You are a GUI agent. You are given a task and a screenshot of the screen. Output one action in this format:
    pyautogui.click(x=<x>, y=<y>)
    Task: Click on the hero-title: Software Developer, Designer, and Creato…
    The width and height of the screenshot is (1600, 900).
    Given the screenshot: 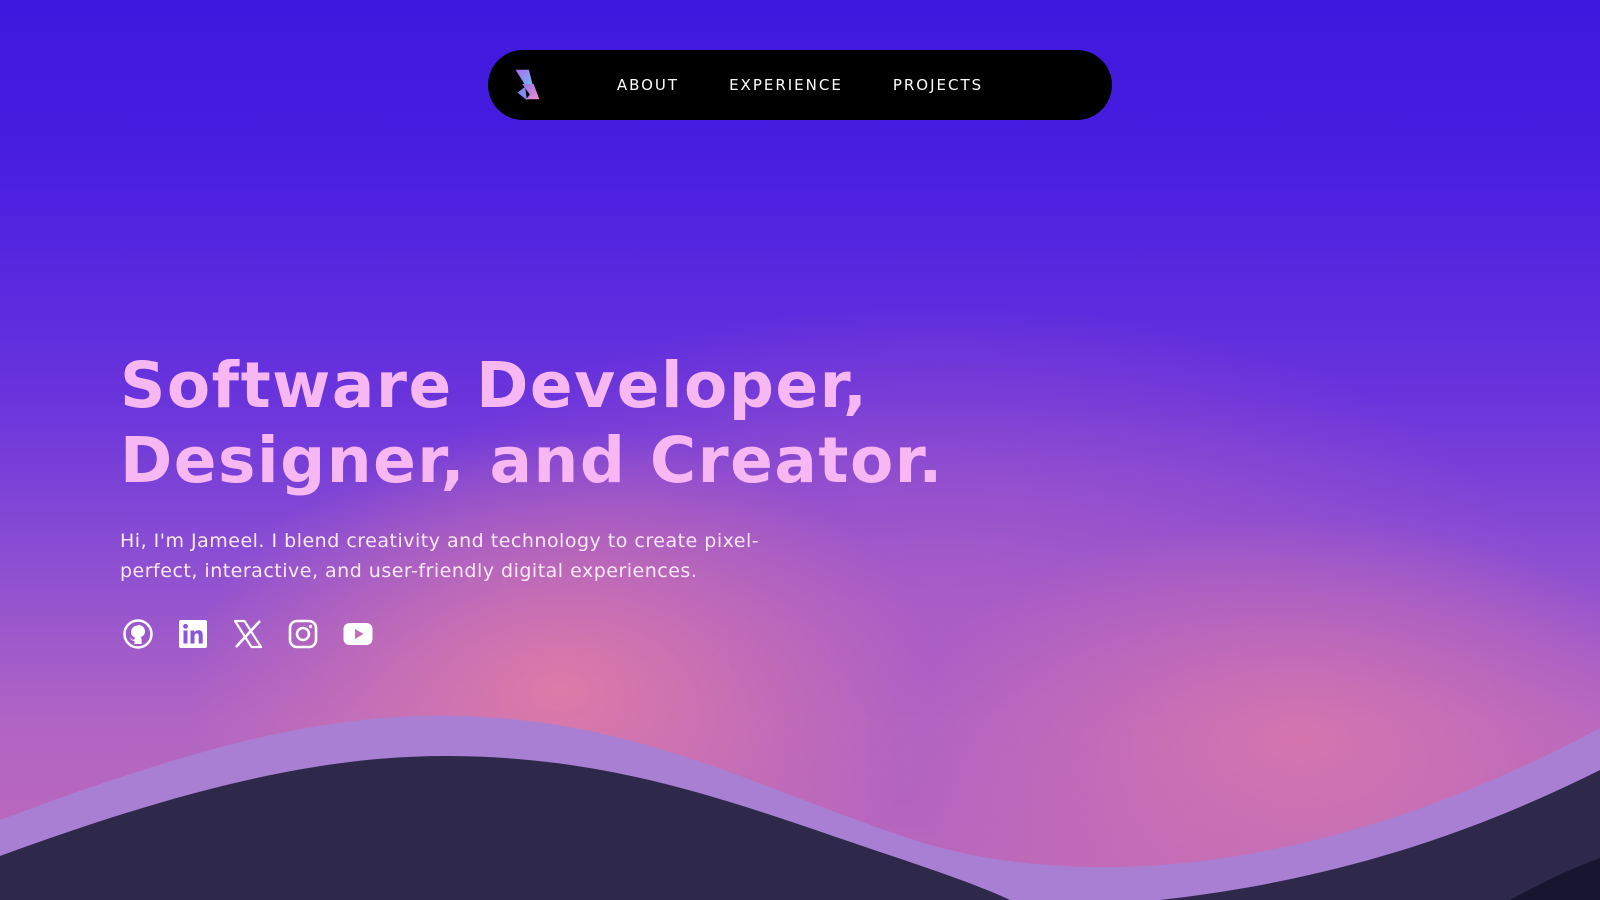 What is the action you would take?
    pyautogui.click(x=570, y=423)
    